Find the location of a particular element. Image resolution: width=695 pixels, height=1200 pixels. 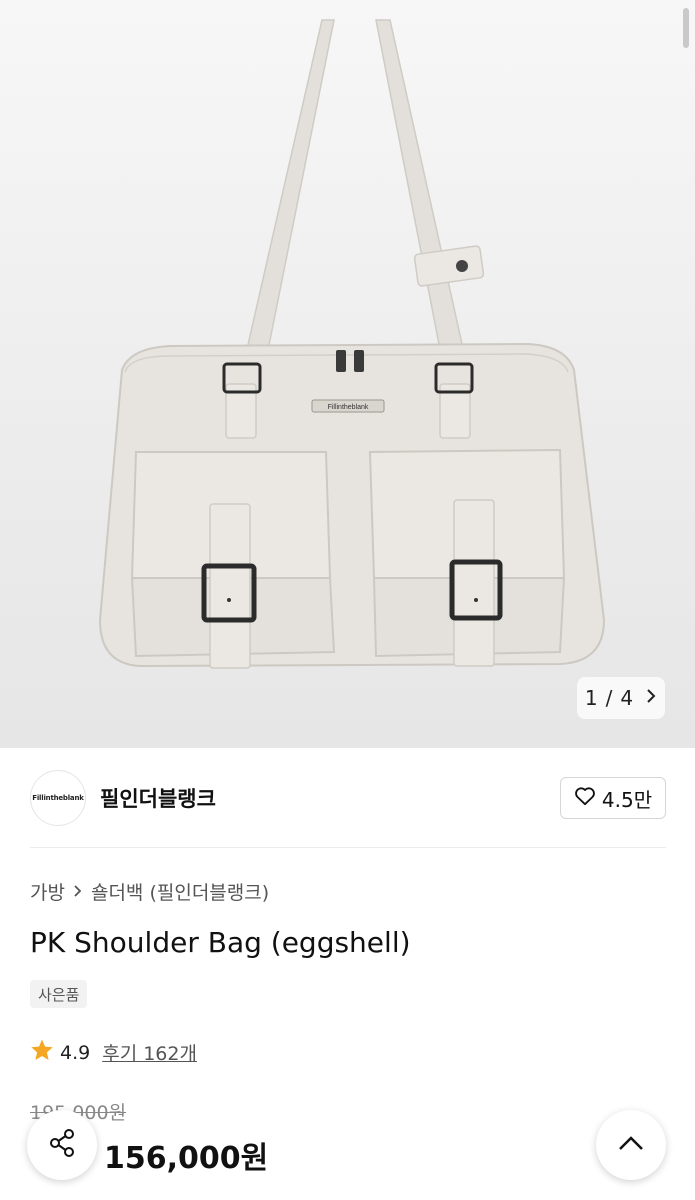

pager-total: 4 is located at coordinates (627, 698).